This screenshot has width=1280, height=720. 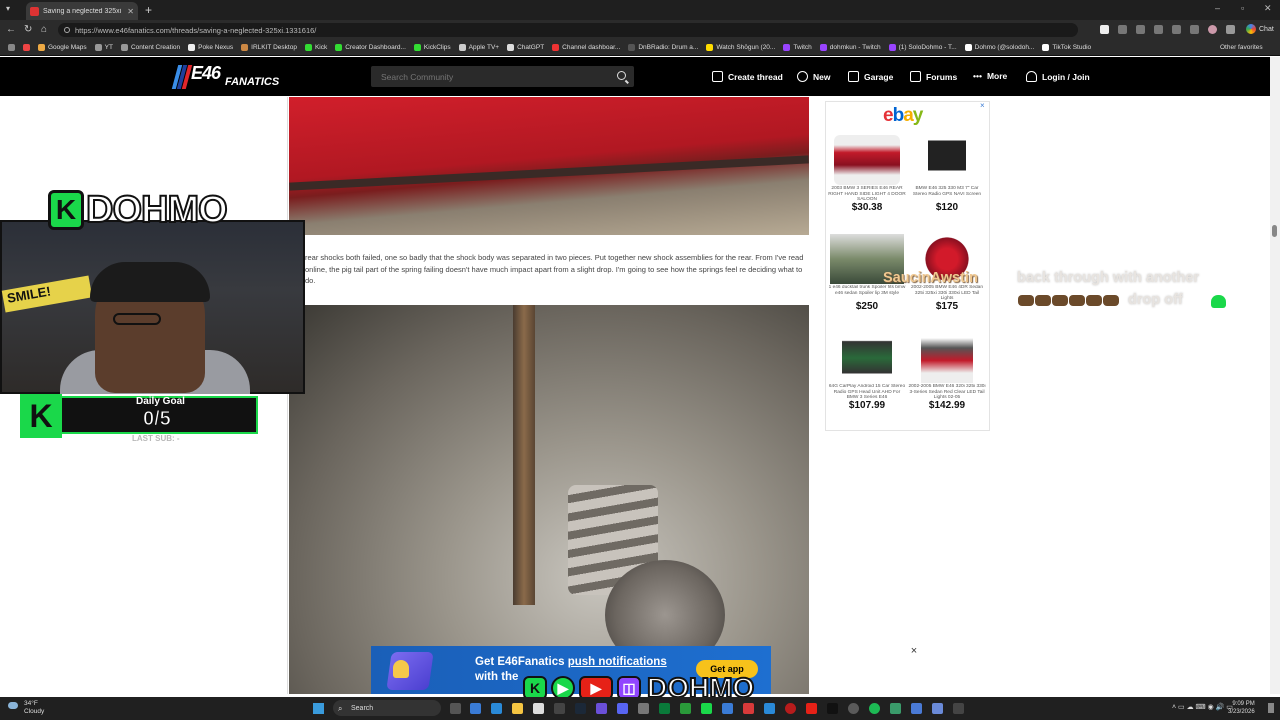 I want to click on bookmark-item: IRLKIT Desktop, so click(x=269, y=47).